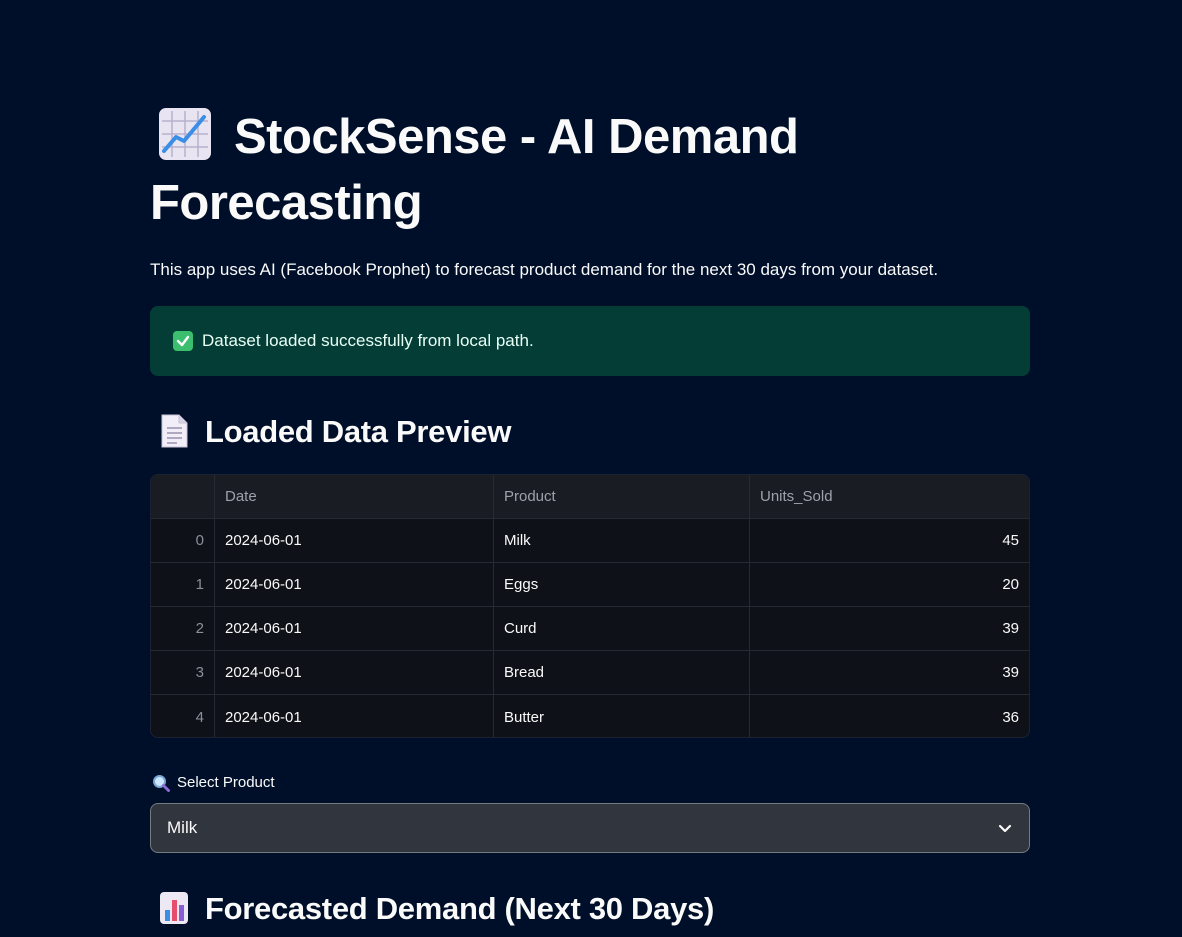  What do you see at coordinates (183, 341) in the screenshot?
I see `check-mark-icon` at bounding box center [183, 341].